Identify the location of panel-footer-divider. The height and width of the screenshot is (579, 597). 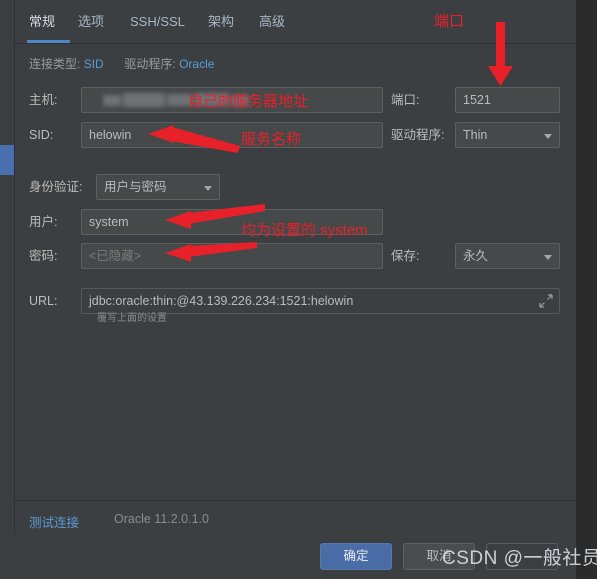
(295, 500).